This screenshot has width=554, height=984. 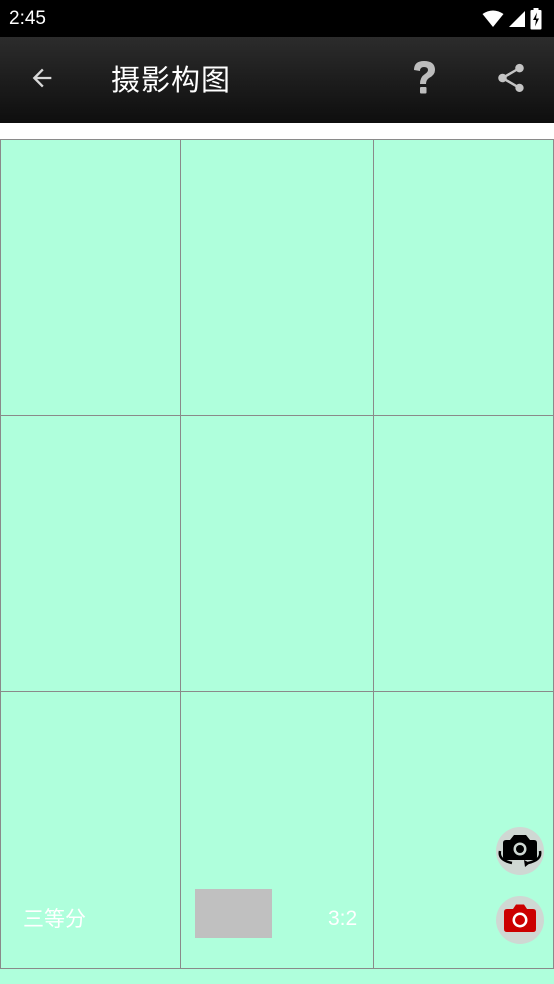 I want to click on capture-button, so click(x=520, y=920).